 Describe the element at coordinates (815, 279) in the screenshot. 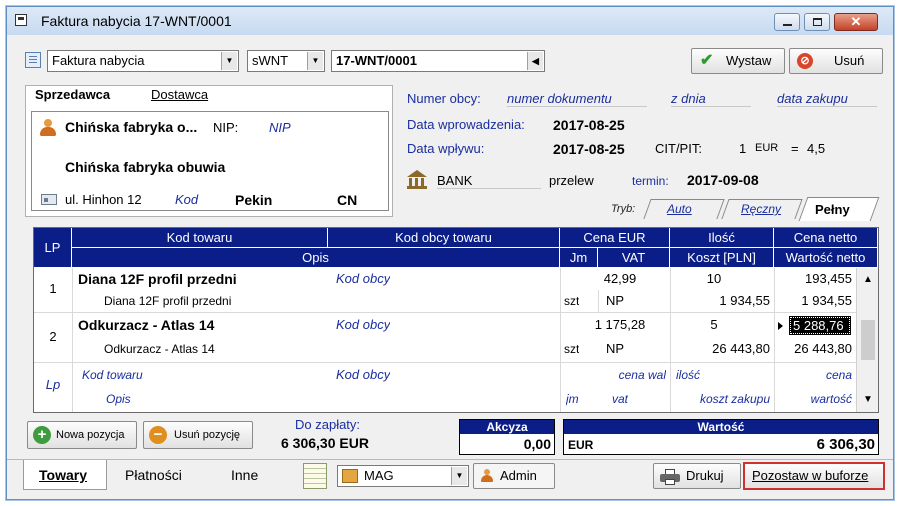

I see `row-net-price: 193,455` at that location.